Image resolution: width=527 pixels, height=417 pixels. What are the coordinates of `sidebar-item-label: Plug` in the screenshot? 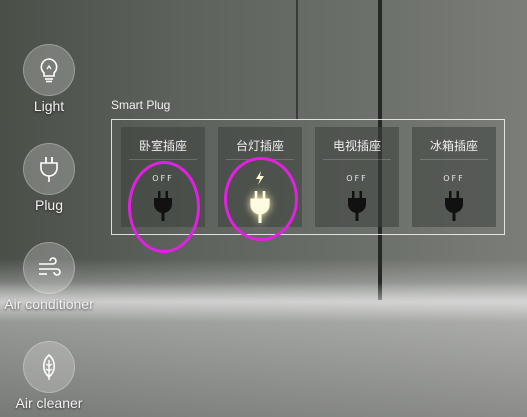 It's located at (49, 205).